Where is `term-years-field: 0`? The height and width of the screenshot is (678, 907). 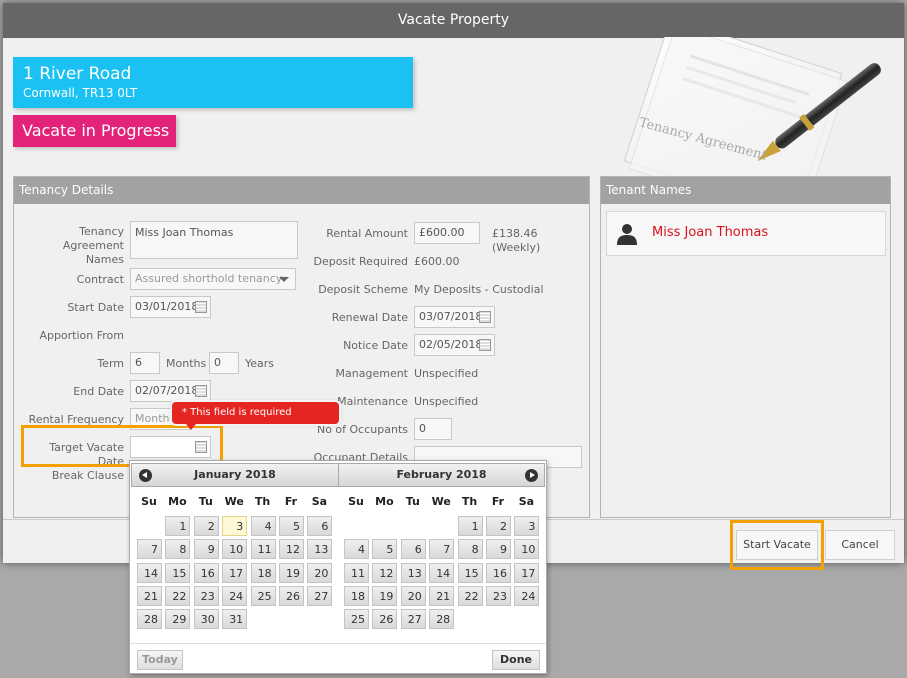 term-years-field: 0 is located at coordinates (224, 363).